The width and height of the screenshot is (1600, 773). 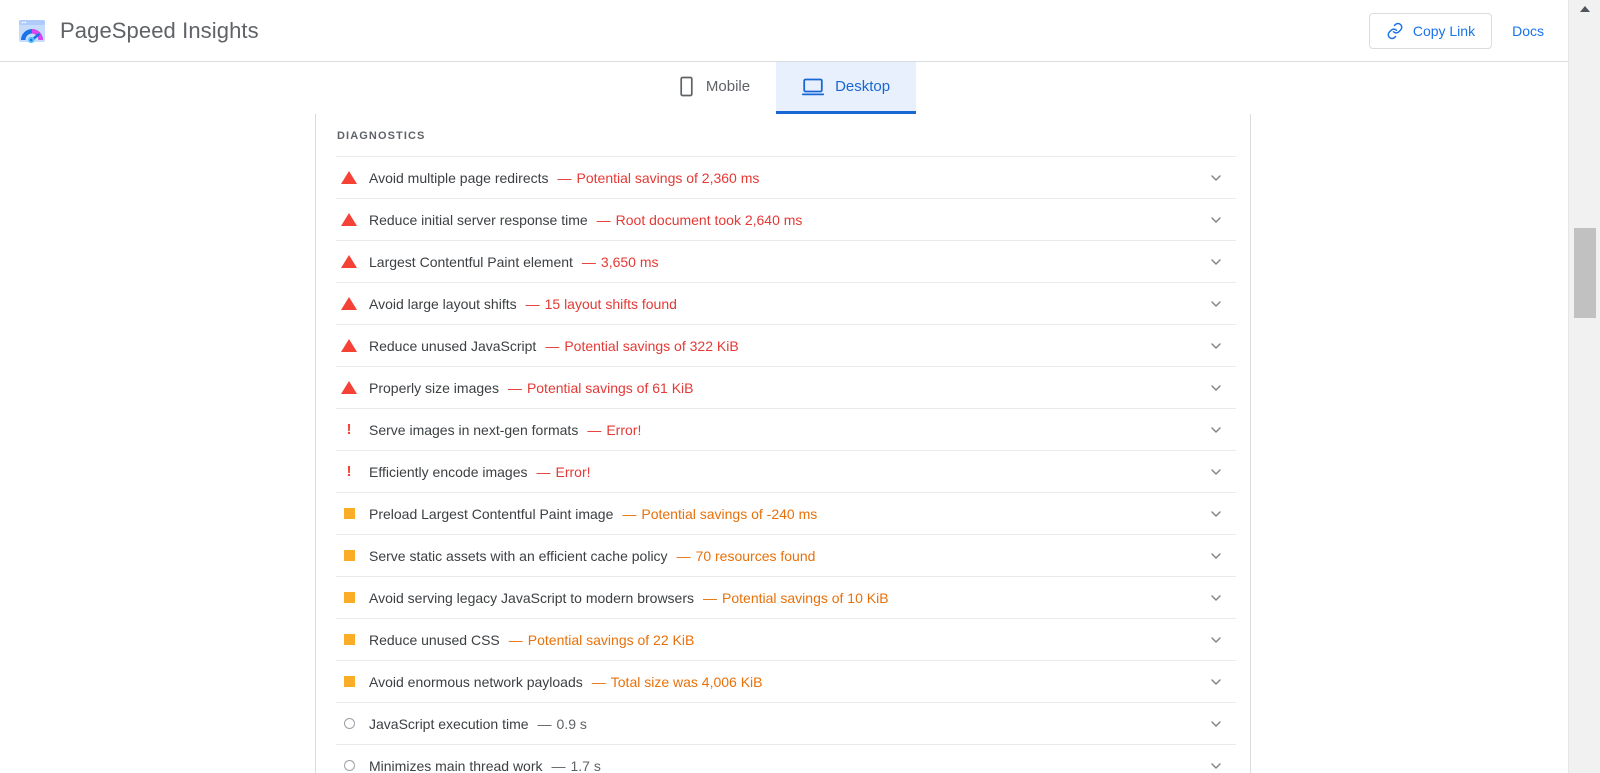 What do you see at coordinates (729, 513) in the screenshot?
I see `audit-detail-value: Potential savings of -240 ms` at bounding box center [729, 513].